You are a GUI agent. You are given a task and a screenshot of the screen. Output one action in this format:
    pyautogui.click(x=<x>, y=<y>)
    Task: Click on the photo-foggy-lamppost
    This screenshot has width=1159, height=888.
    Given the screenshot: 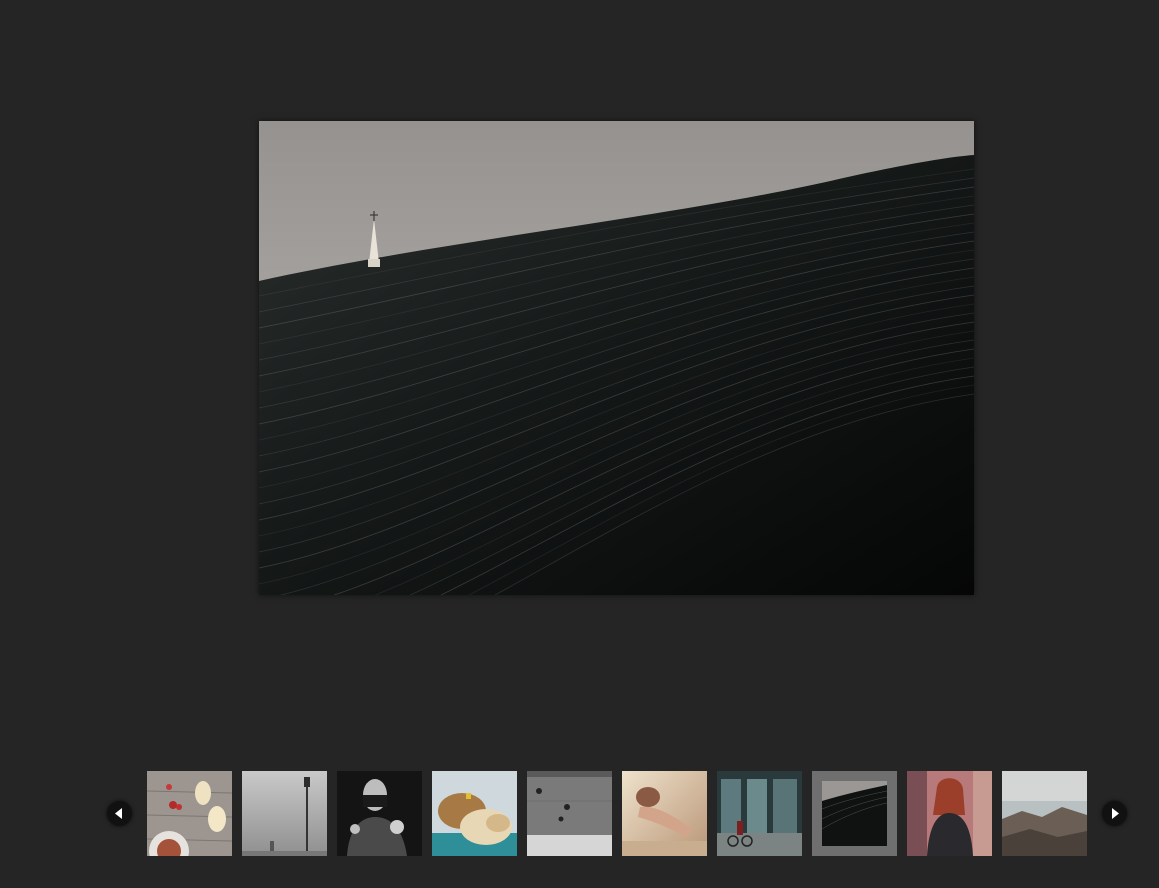 What is the action you would take?
    pyautogui.click(x=284, y=813)
    